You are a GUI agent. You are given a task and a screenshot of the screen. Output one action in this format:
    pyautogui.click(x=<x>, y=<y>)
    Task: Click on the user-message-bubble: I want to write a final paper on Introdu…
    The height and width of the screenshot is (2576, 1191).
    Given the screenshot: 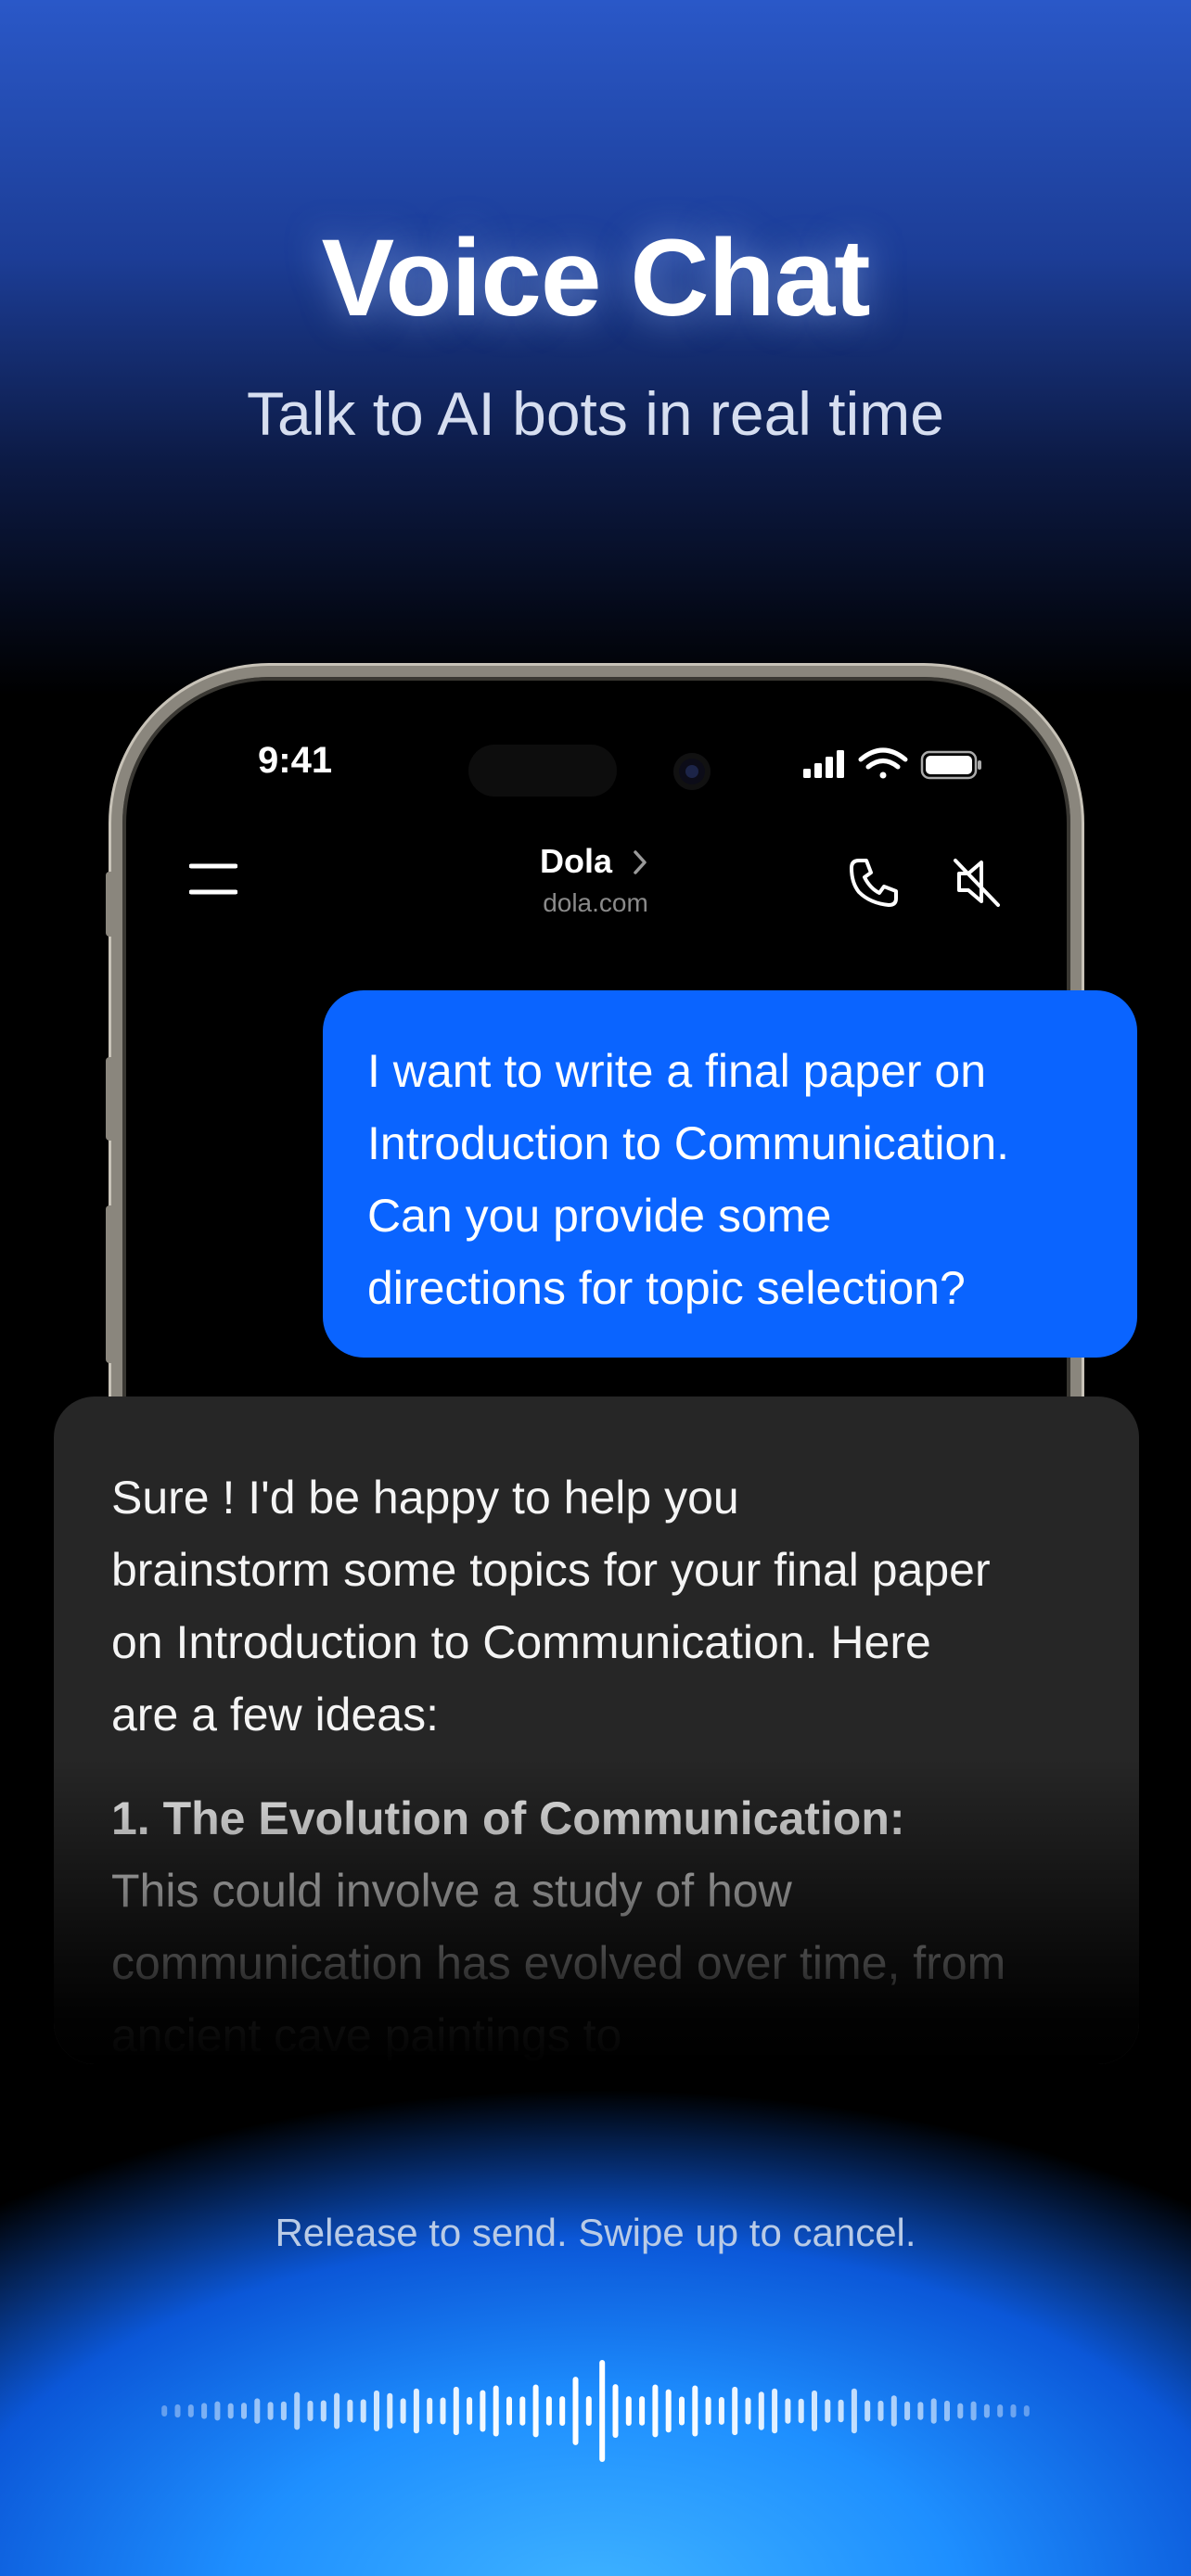 What is the action you would take?
    pyautogui.click(x=730, y=1174)
    